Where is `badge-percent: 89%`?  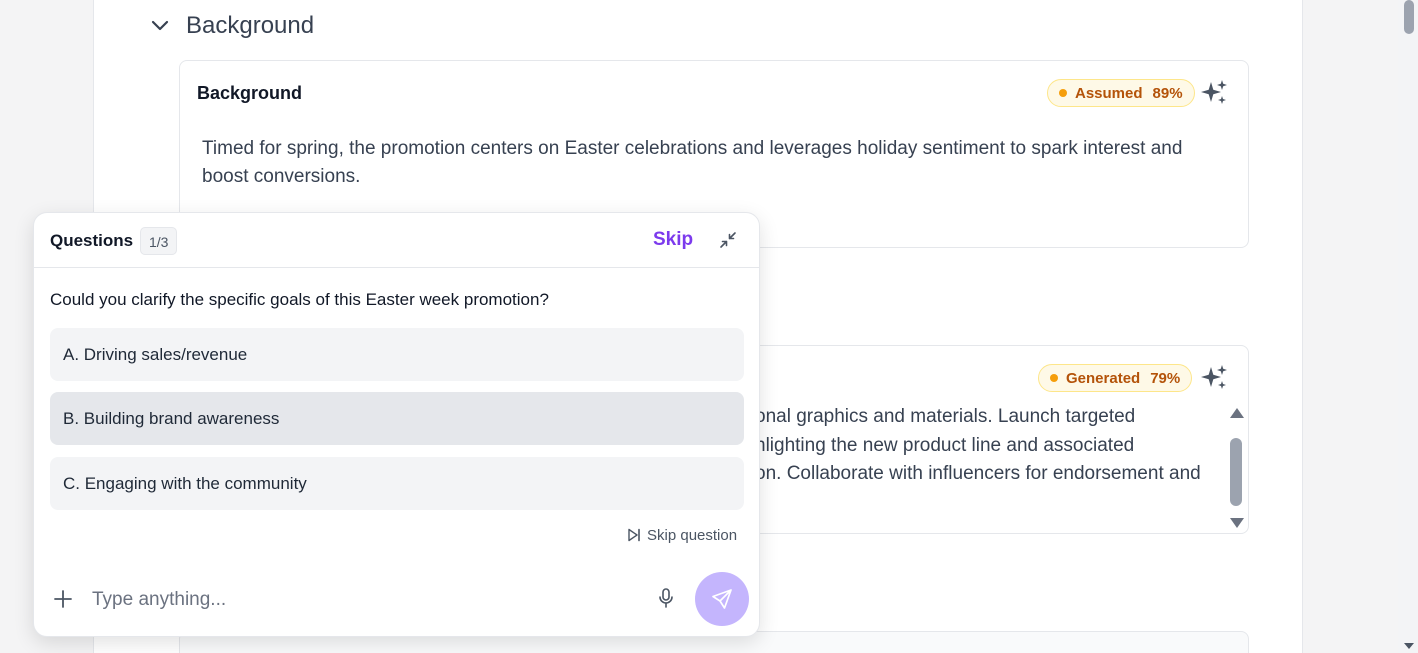 badge-percent: 89% is located at coordinates (1167, 93).